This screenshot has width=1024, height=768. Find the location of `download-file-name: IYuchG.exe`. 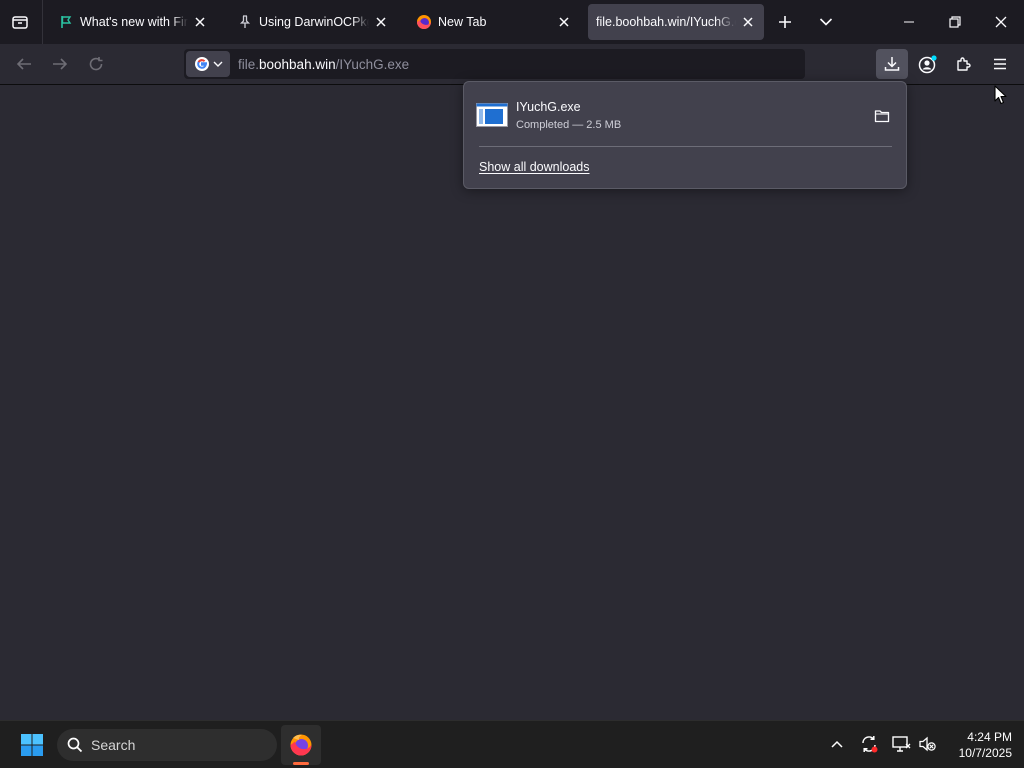

download-file-name: IYuchG.exe is located at coordinates (548, 107).